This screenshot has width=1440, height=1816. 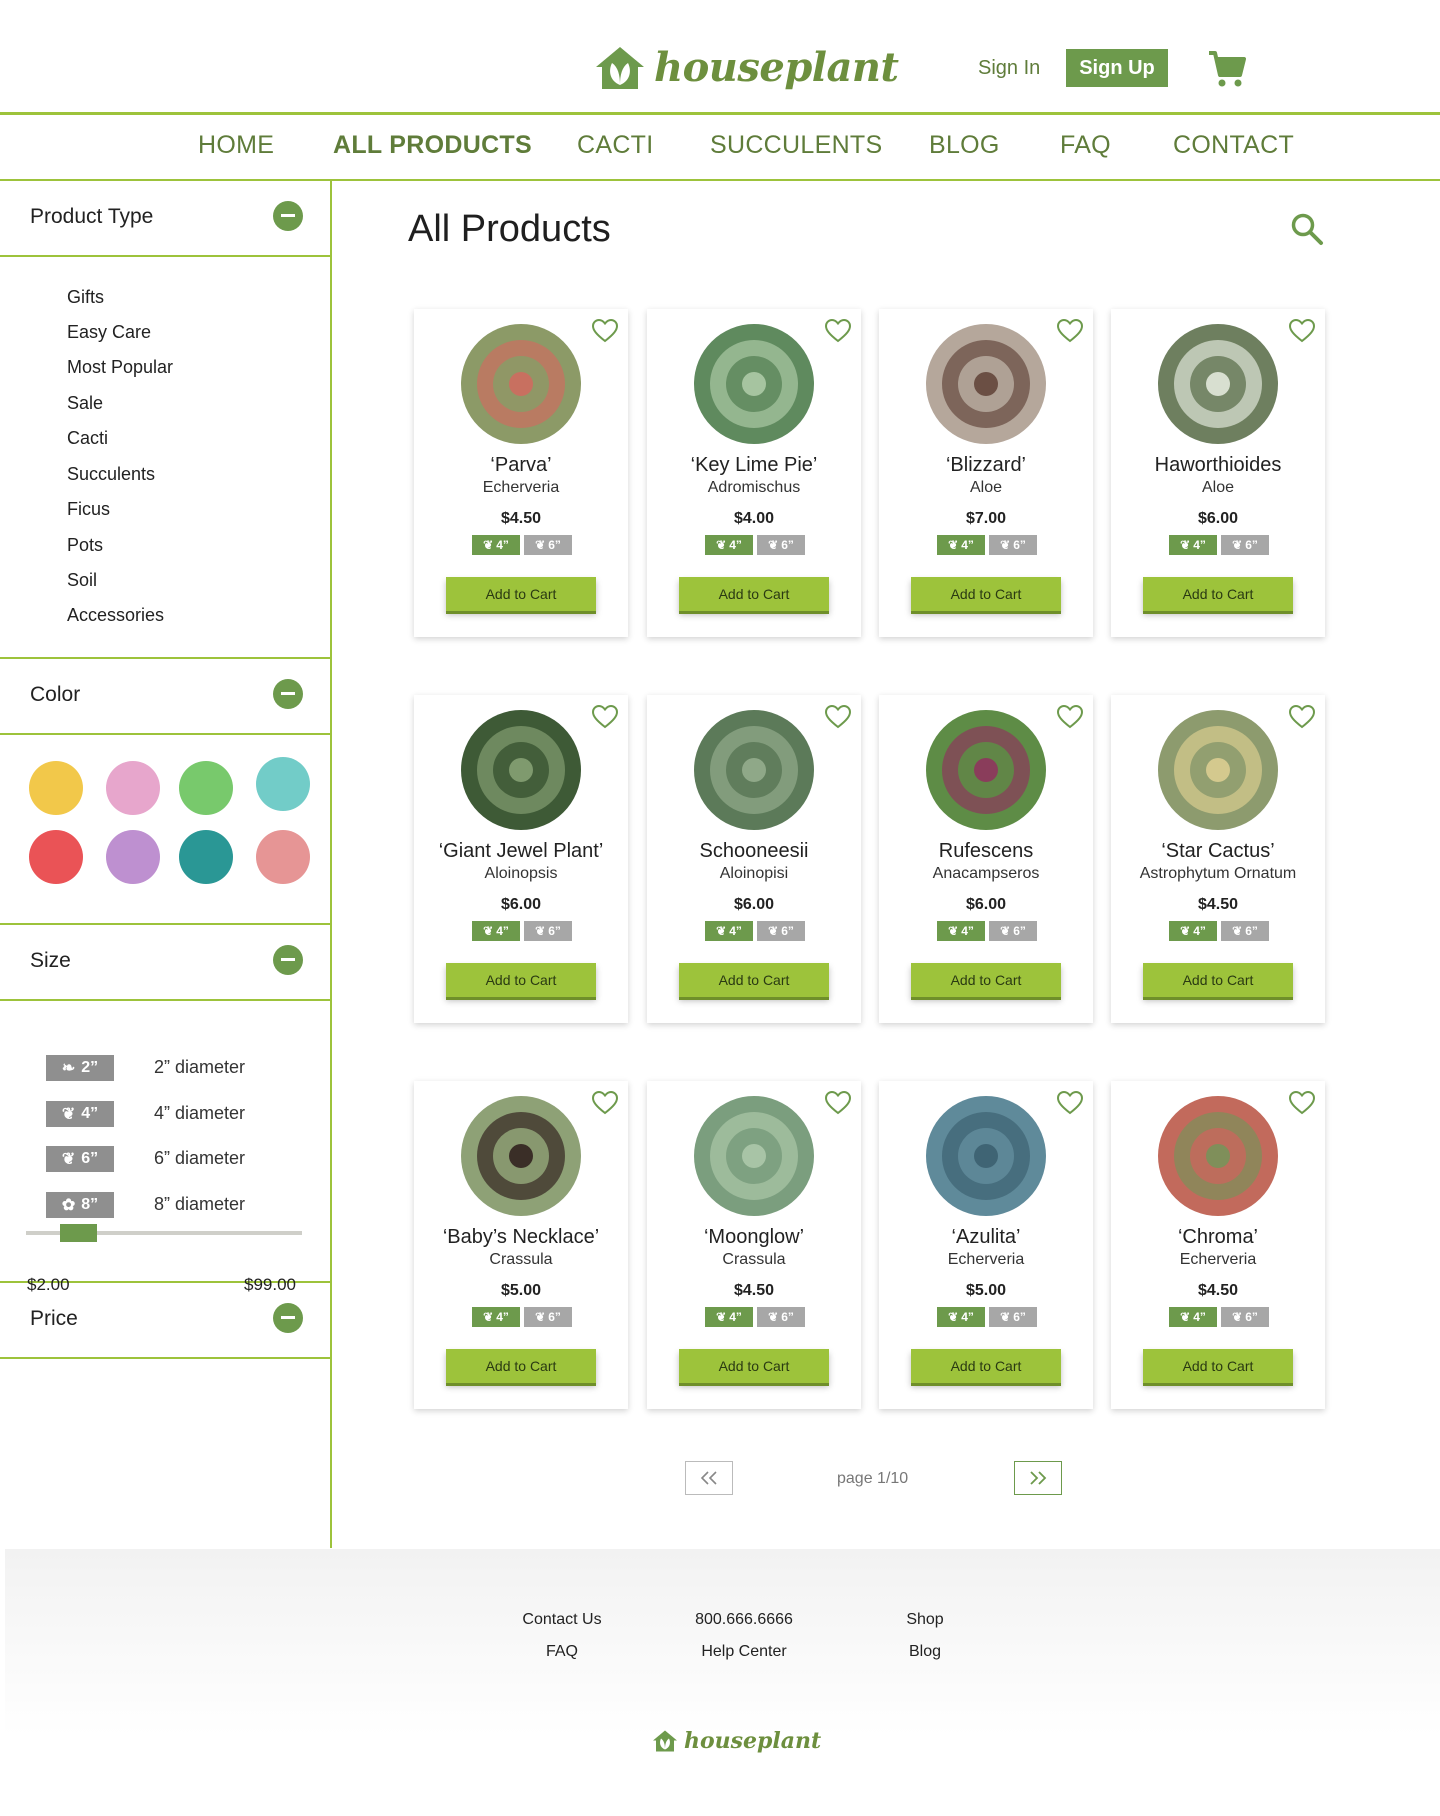 I want to click on product-name: ‘Star Cactus’, so click(x=1218, y=851).